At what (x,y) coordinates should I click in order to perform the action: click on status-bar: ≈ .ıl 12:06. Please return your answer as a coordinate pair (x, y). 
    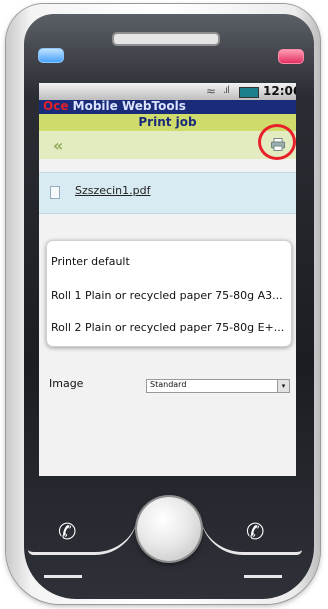
    Looking at the image, I should click on (167, 91).